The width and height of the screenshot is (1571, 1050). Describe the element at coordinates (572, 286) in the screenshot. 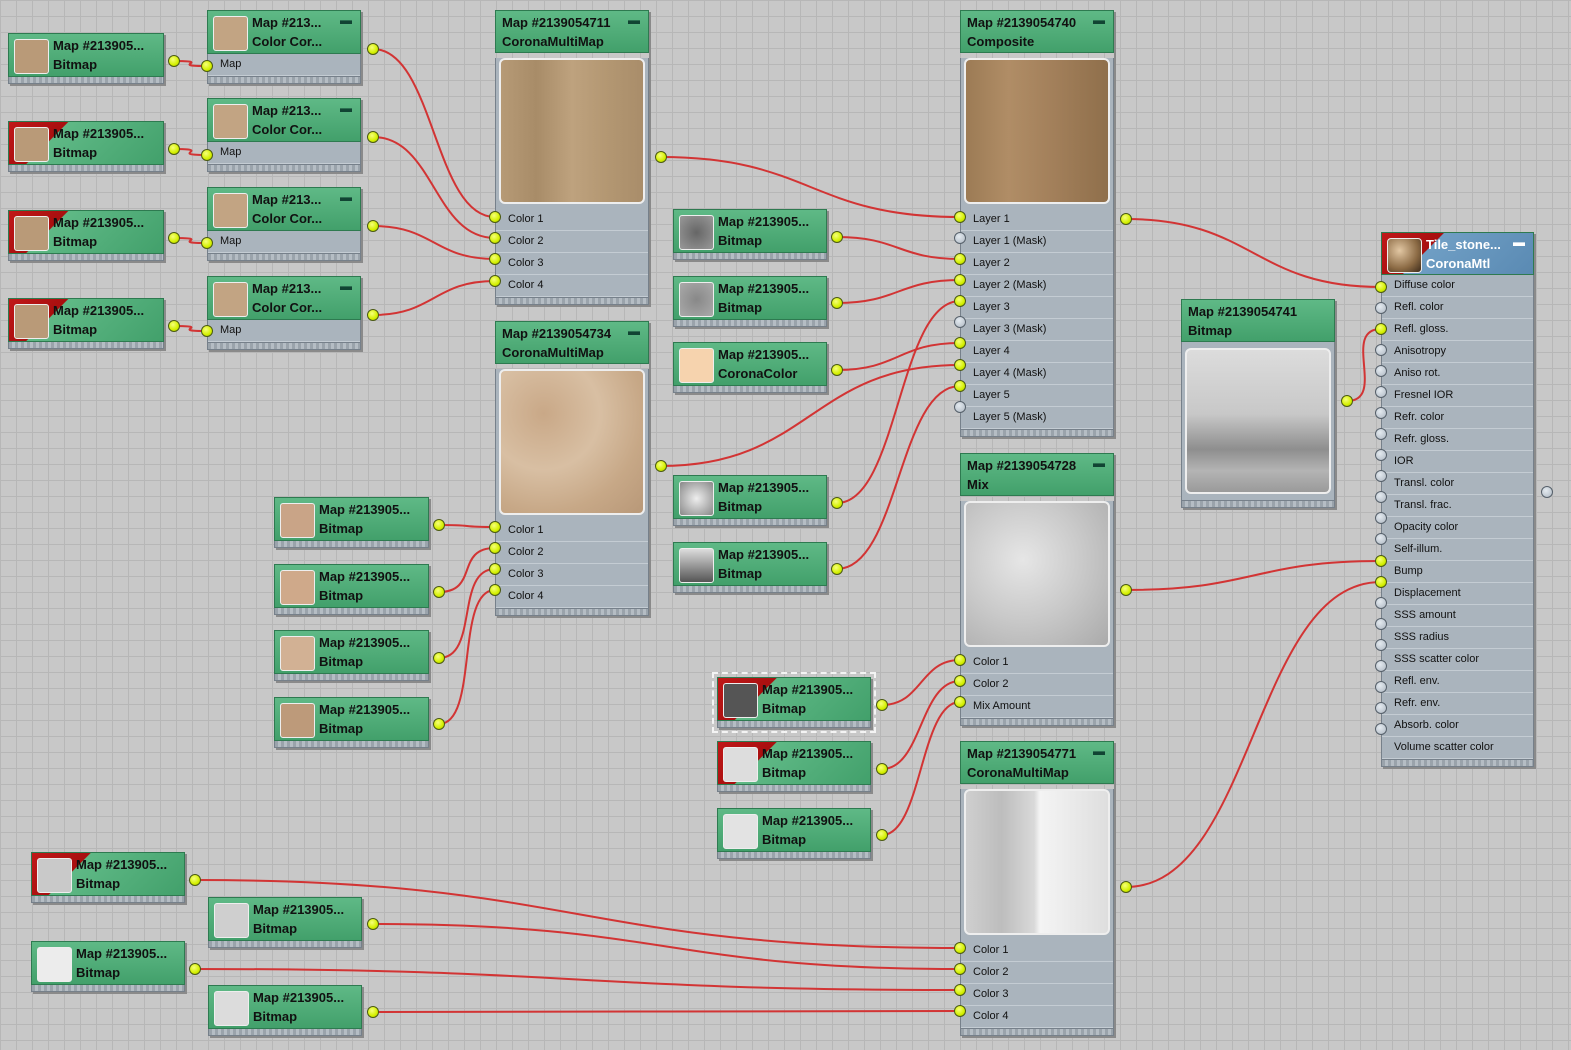

I see `input-slot: Color 4` at that location.